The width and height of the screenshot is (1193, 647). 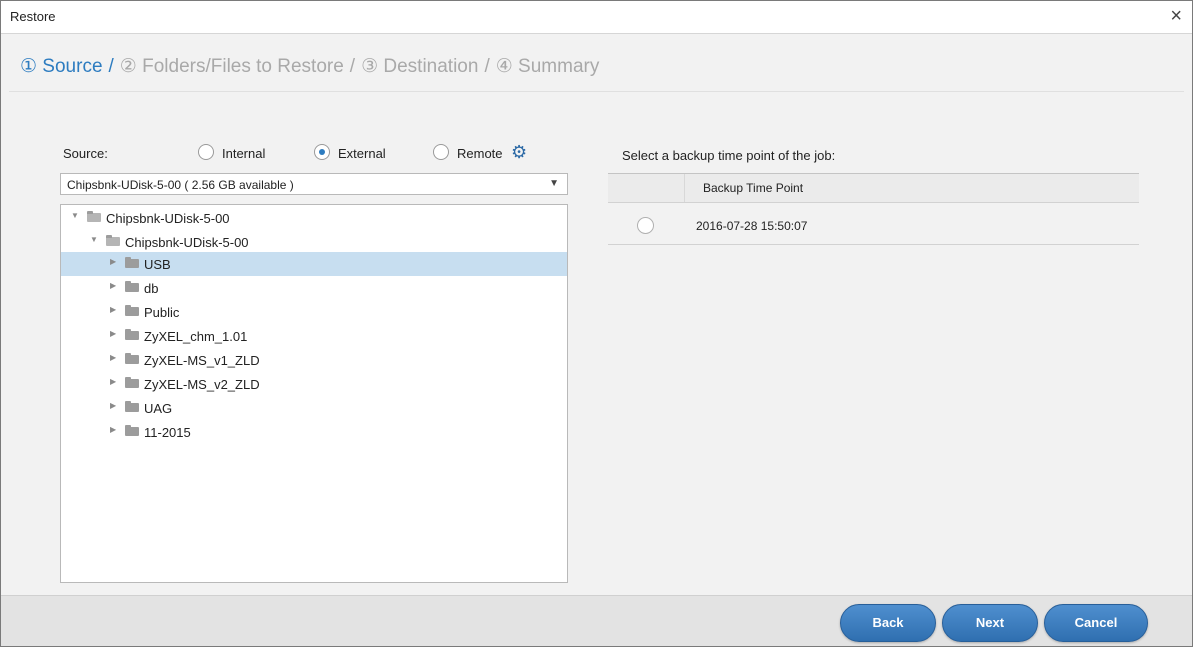 What do you see at coordinates (753, 188) in the screenshot?
I see `column-header-backup-time-point: Backup Time Point` at bounding box center [753, 188].